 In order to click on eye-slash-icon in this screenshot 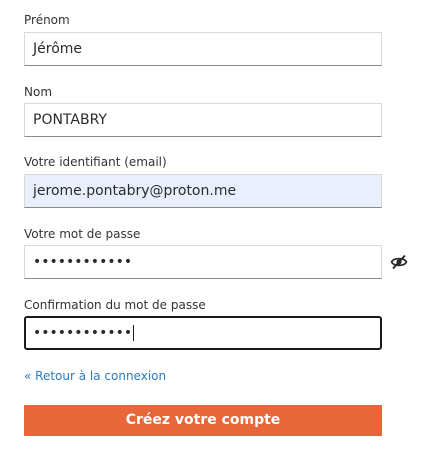, I will do `click(399, 262)`.